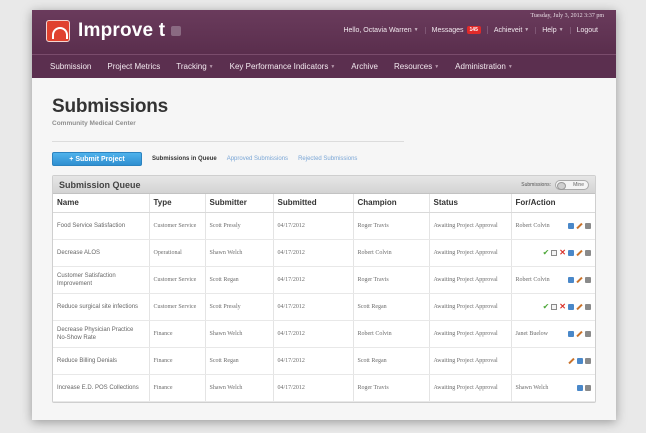 The width and height of the screenshot is (646, 433). I want to click on cell-submitter: Scott Regan, so click(239, 280).